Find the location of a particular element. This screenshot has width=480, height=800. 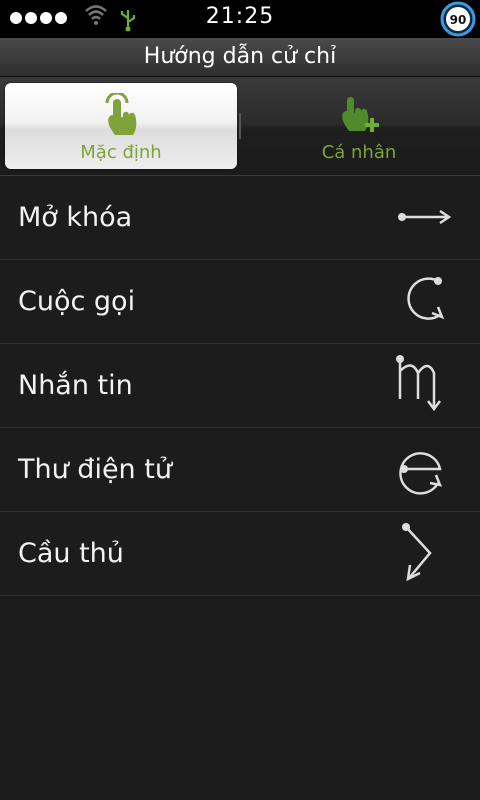

c-gesture-icon is located at coordinates (426, 298).